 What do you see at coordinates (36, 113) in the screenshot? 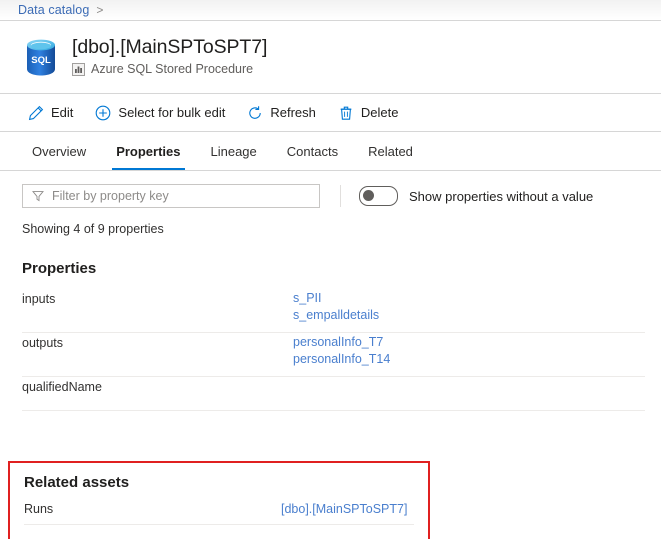
I see `pencil-icon` at bounding box center [36, 113].